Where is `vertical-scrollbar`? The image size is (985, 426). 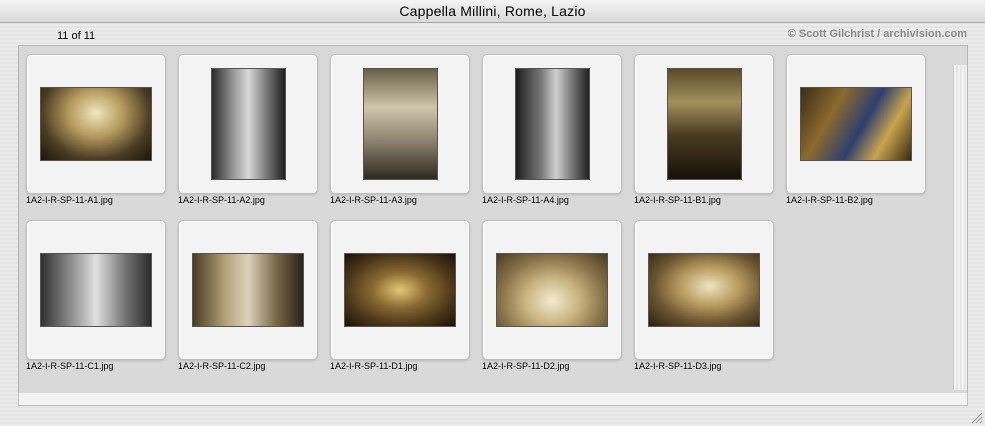 vertical-scrollbar is located at coordinates (960, 227).